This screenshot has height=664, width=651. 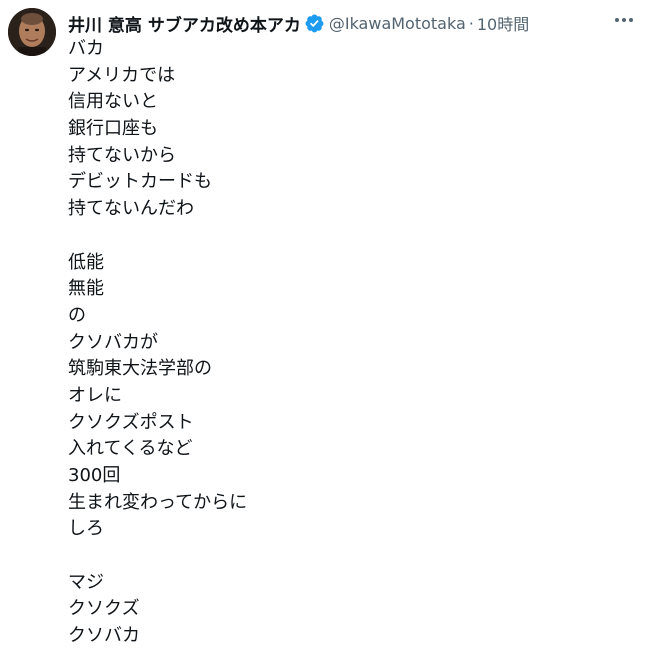 What do you see at coordinates (113, 342) in the screenshot?
I see `tweet-line: クソバカが` at bounding box center [113, 342].